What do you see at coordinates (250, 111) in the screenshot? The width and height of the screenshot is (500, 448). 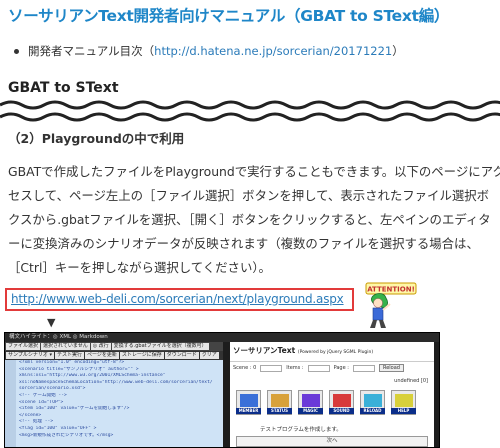 I see `wave-divider` at bounding box center [250, 111].